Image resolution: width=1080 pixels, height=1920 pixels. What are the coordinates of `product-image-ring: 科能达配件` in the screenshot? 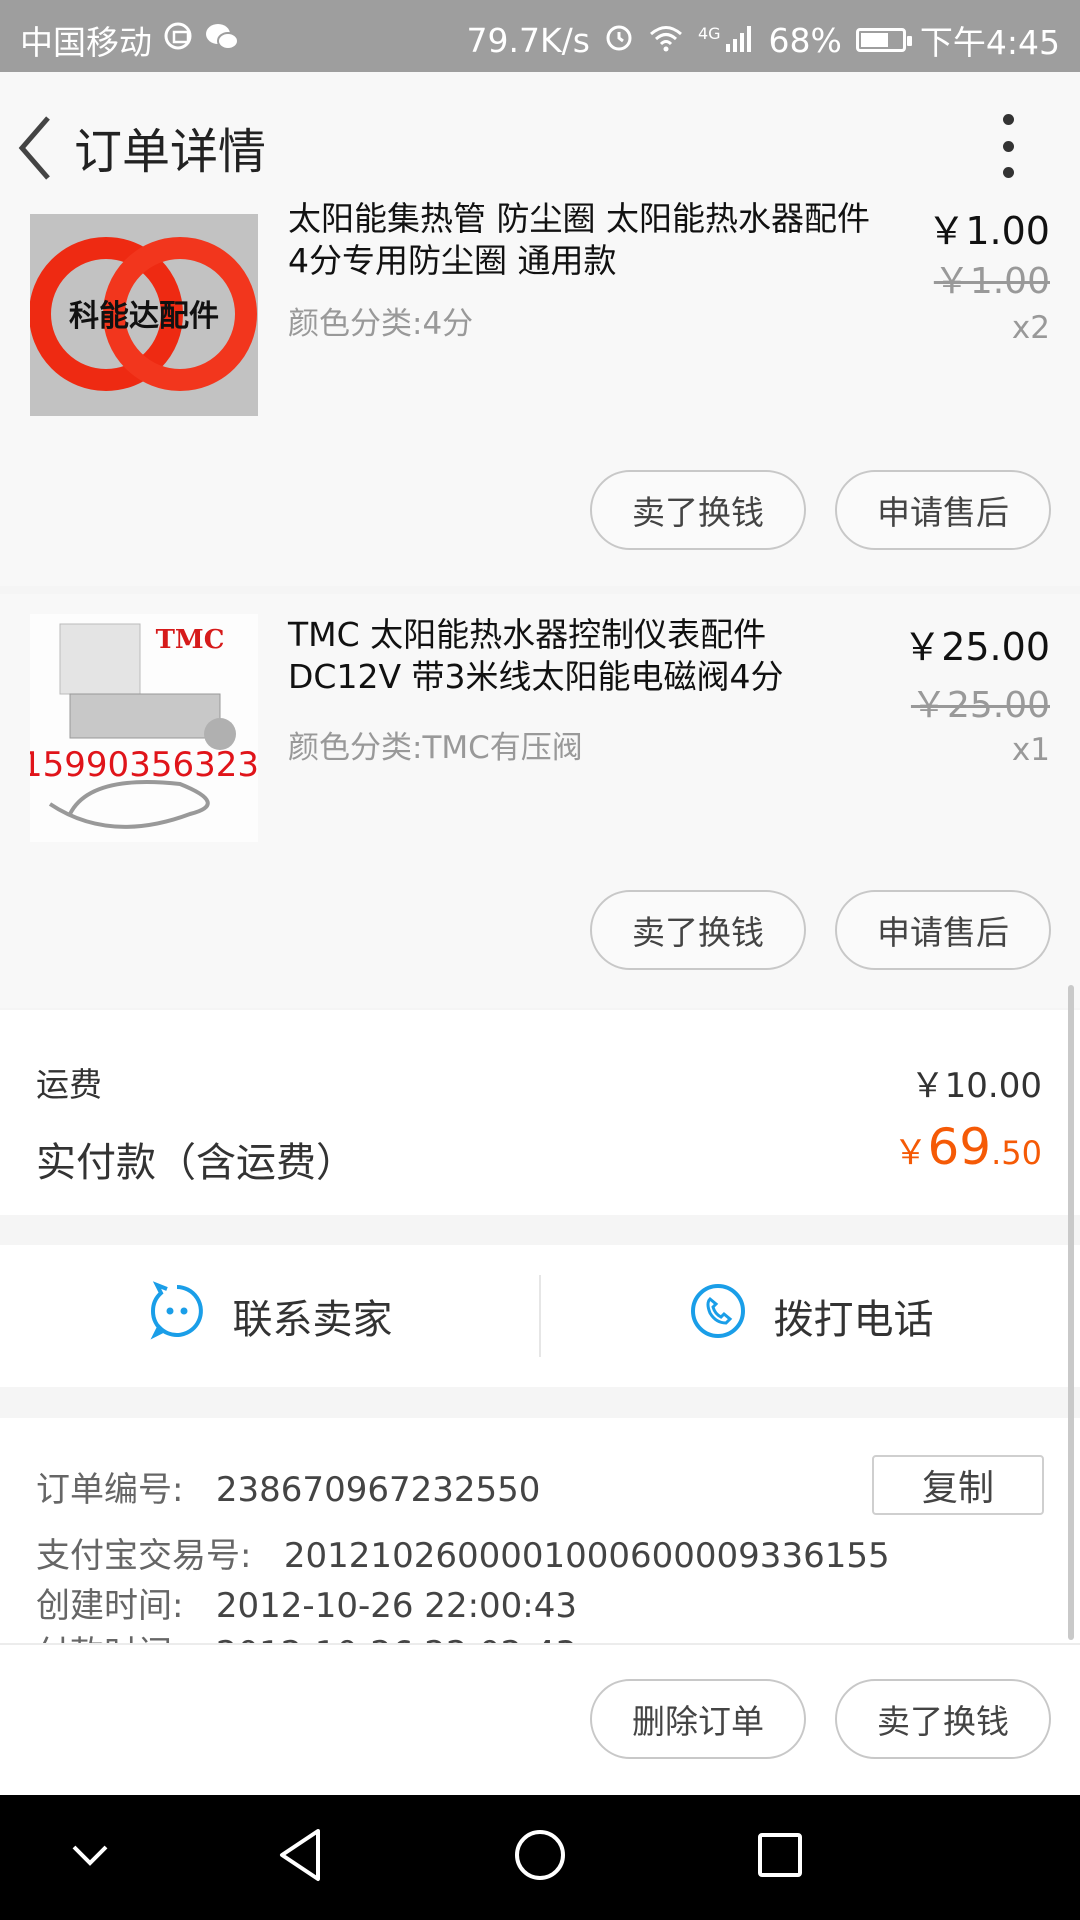 It's located at (144, 315).